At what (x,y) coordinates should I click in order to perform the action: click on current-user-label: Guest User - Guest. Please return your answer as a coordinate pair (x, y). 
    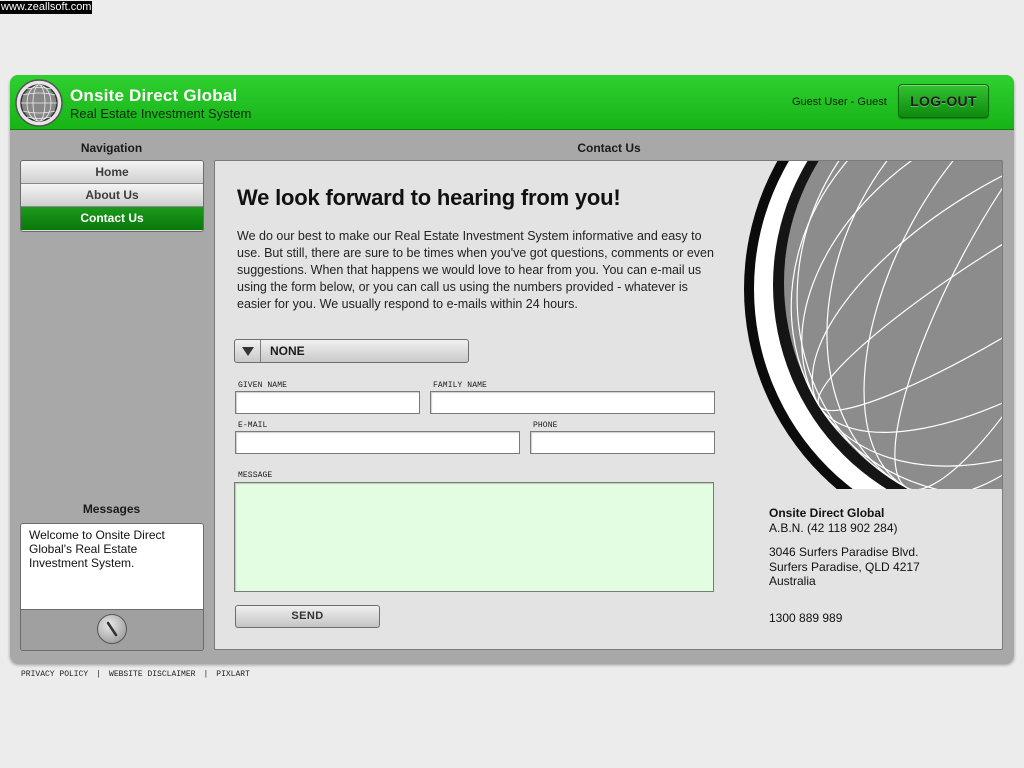
    Looking at the image, I should click on (839, 102).